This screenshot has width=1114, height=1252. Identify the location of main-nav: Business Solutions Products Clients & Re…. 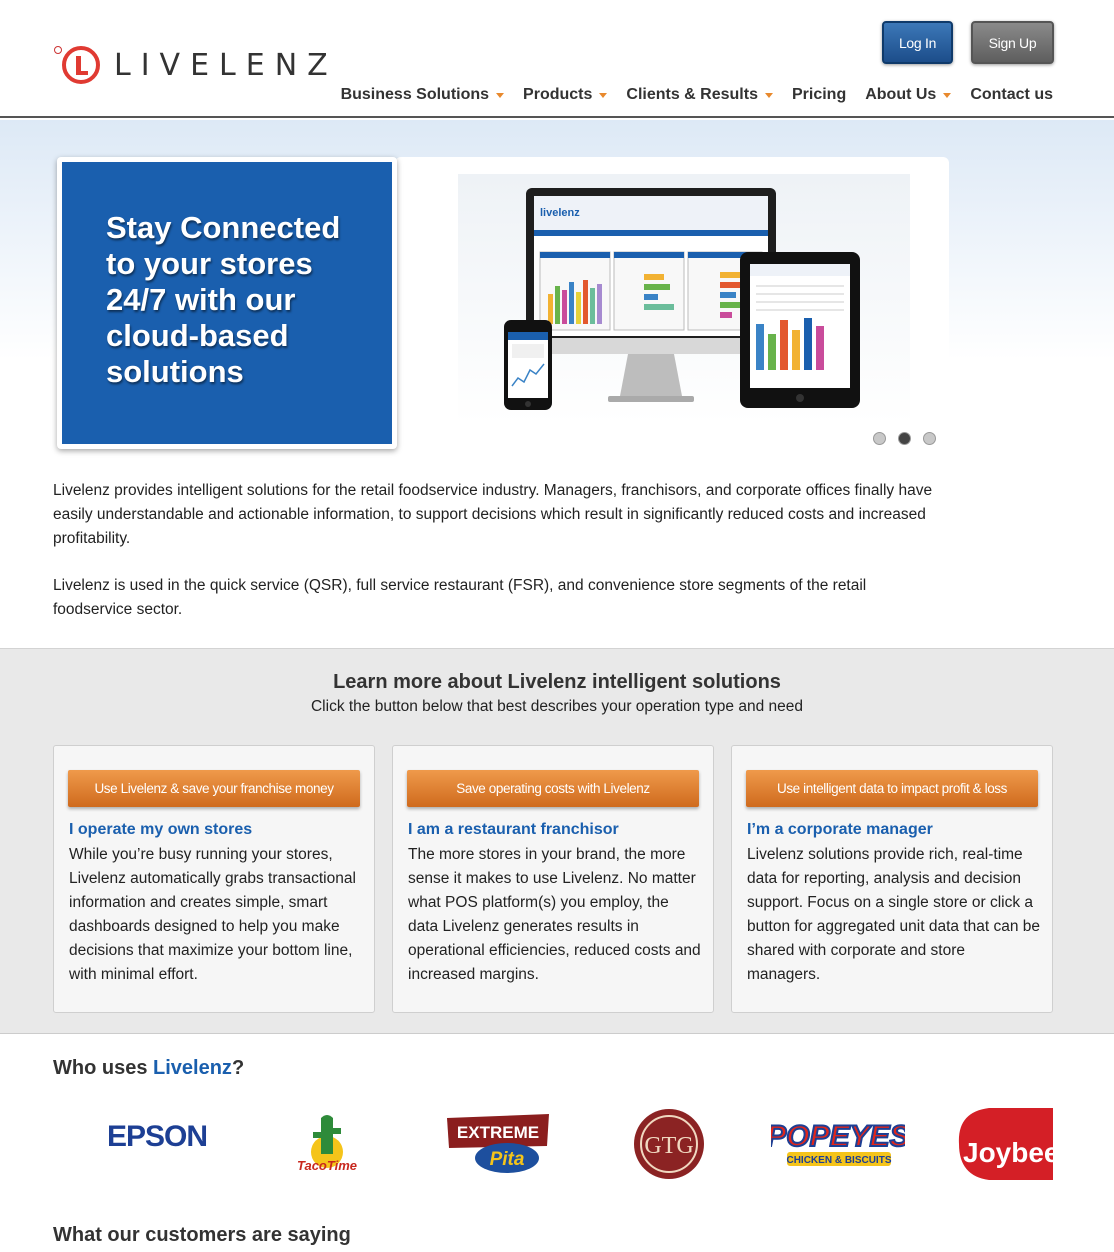
(687, 95).